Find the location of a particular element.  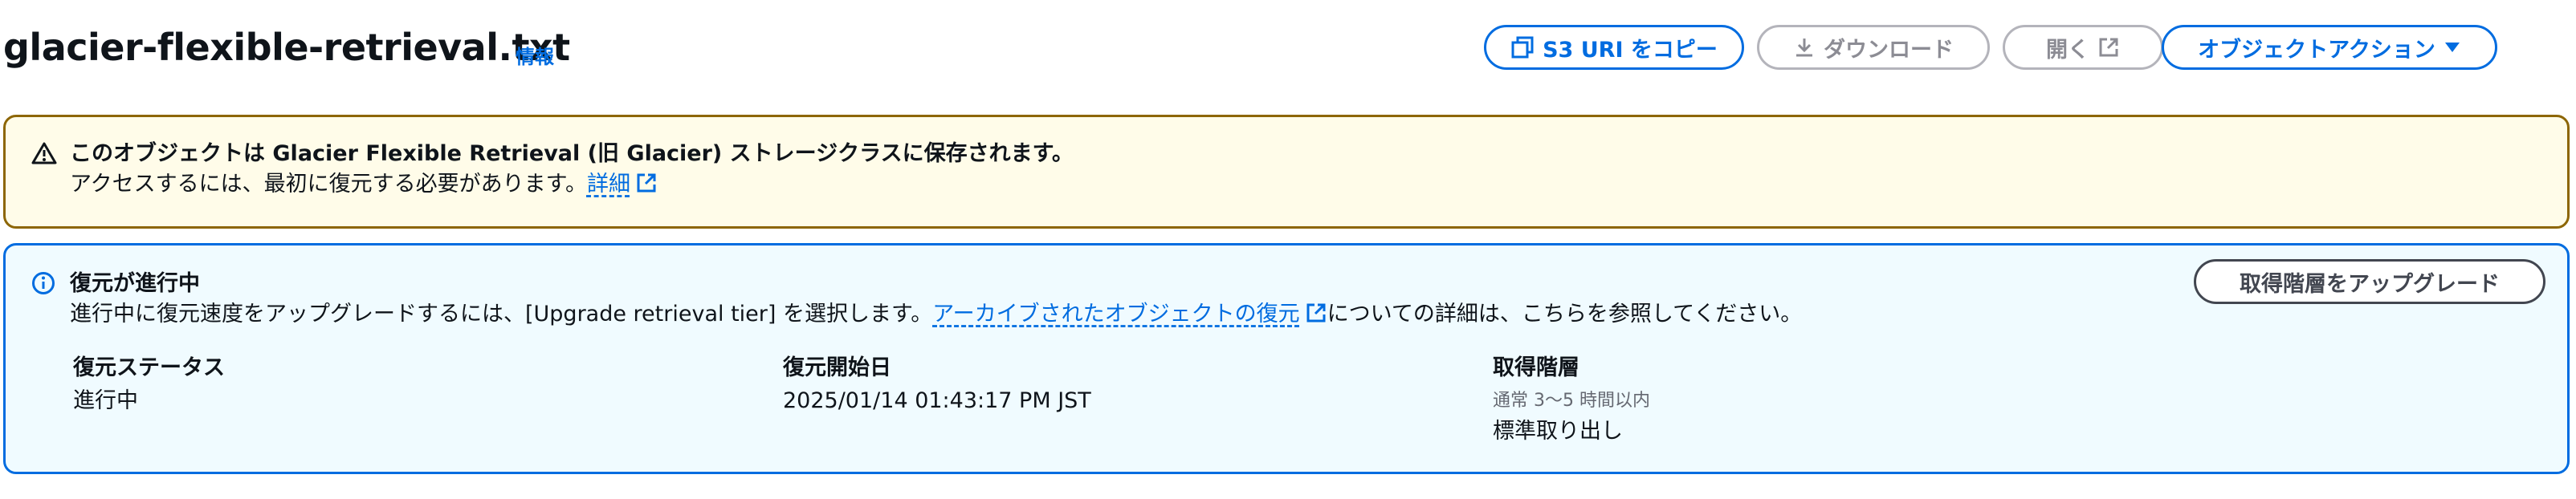

archived-object-restore-link: アーカイブされたオブジェクトの復元 is located at coordinates (1129, 314).